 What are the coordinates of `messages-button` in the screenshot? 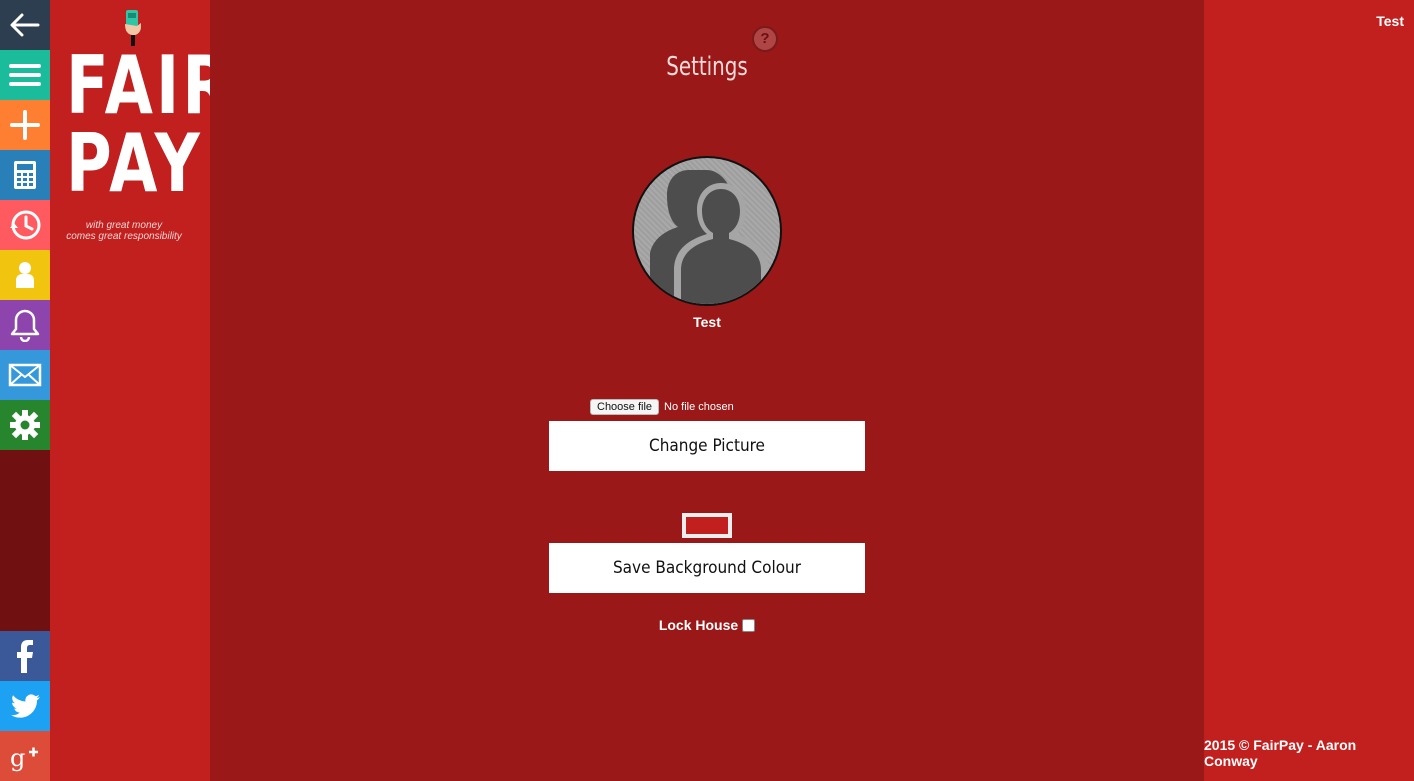 It's located at (25, 375).